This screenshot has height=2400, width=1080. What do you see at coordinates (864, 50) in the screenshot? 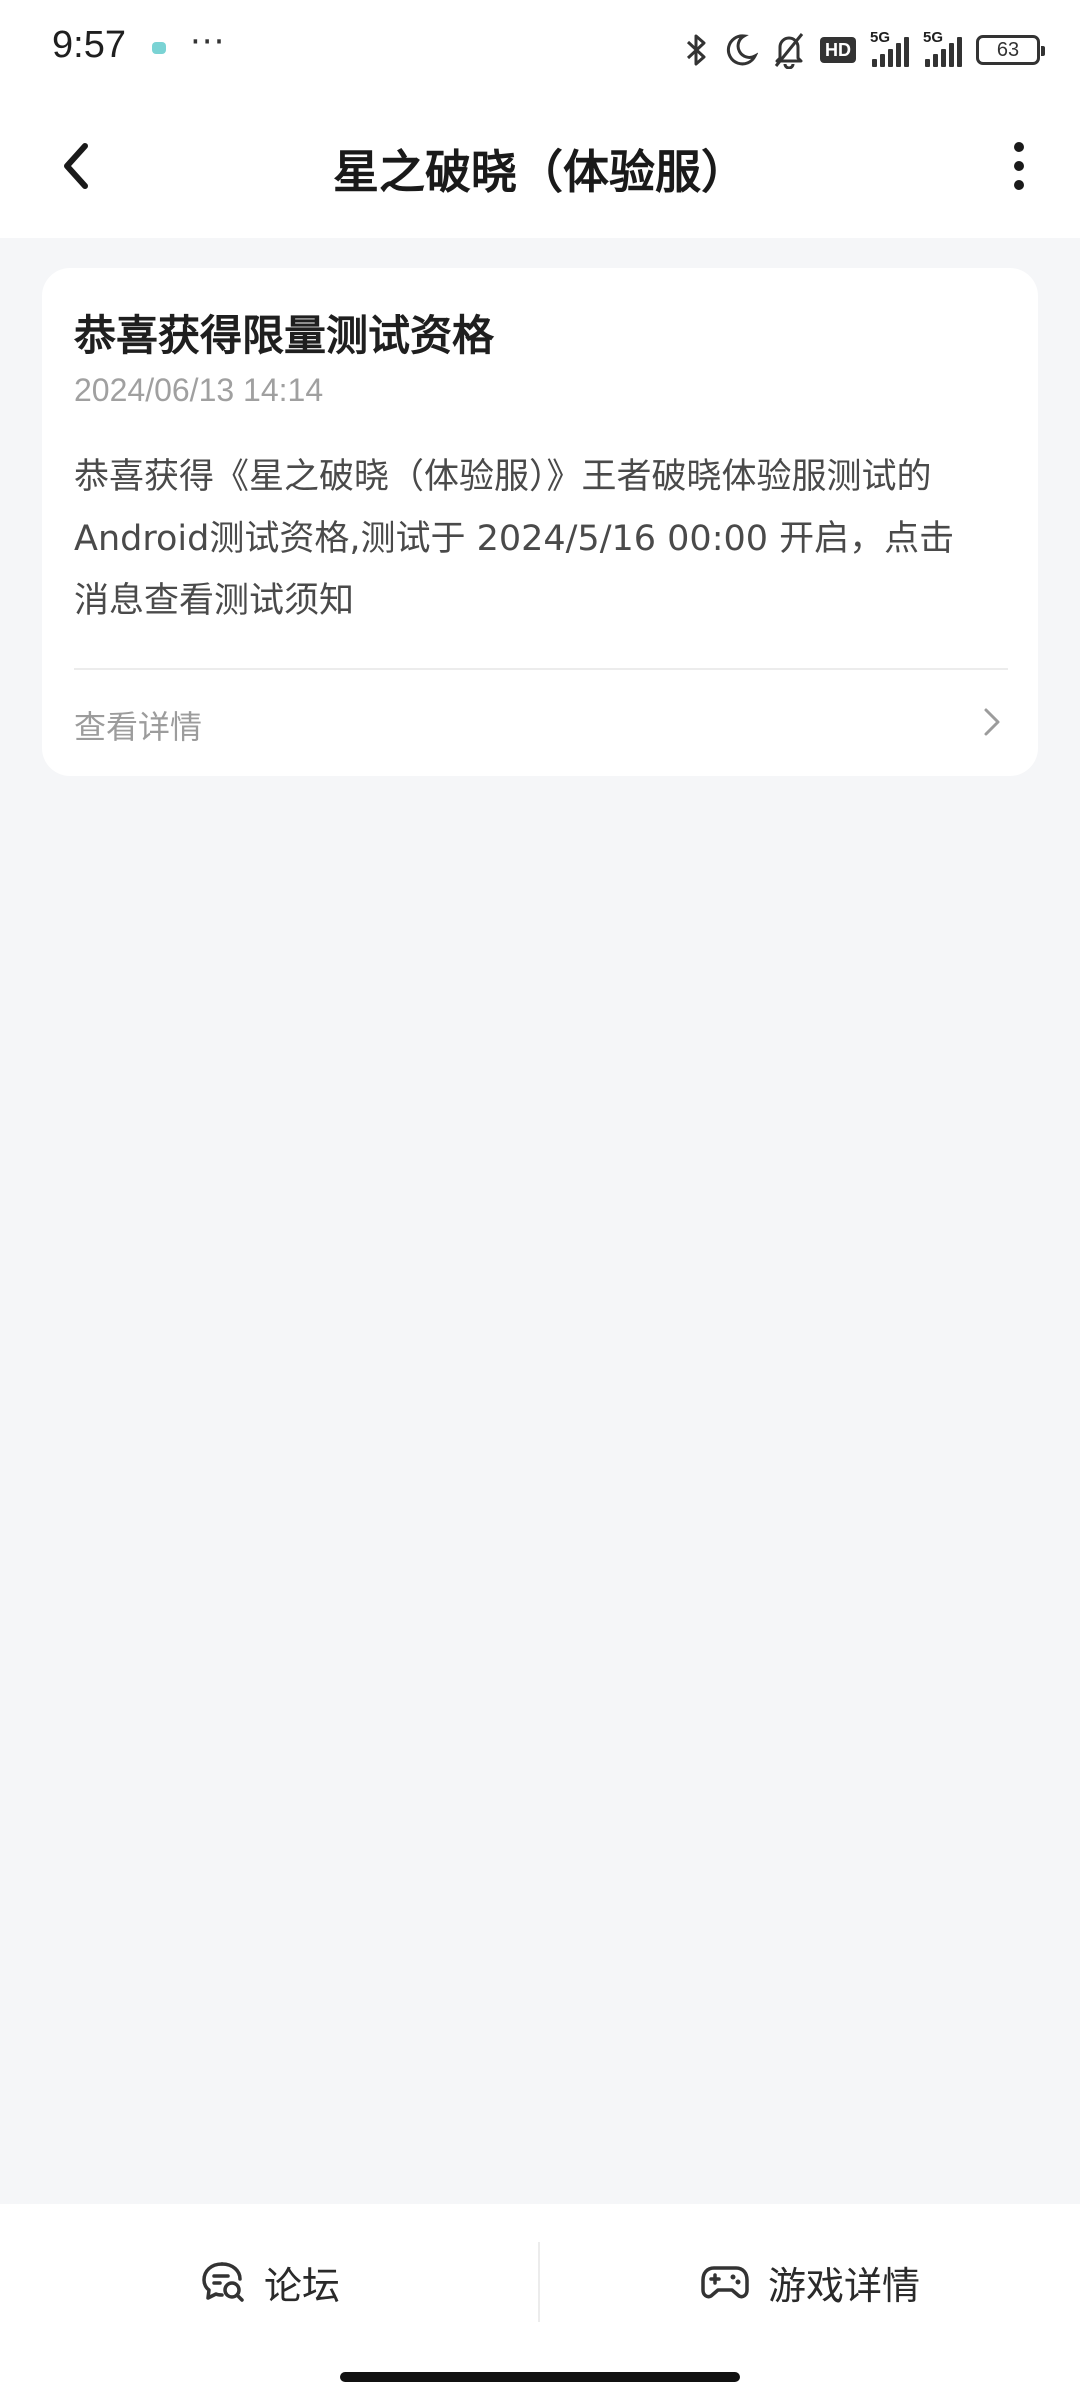
I see `status-icons: HD 5G 5G 63` at bounding box center [864, 50].